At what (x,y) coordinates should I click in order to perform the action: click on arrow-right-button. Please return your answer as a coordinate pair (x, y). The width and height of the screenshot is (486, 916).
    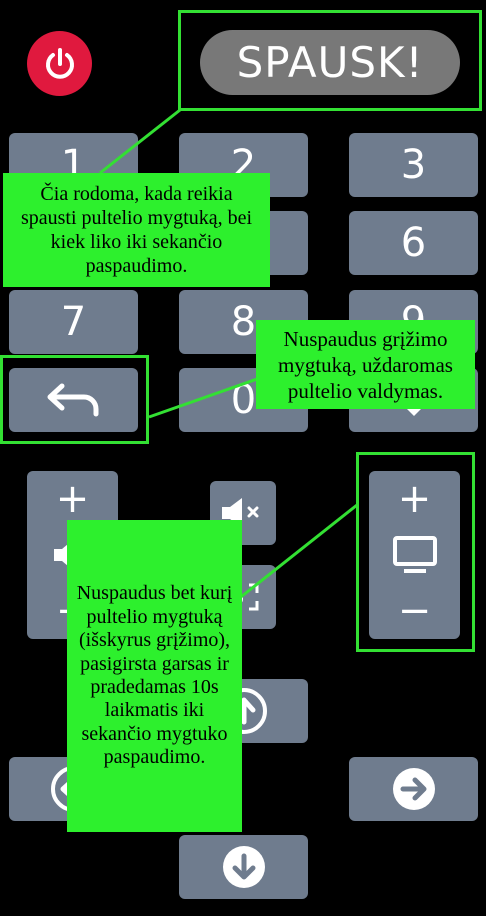
    Looking at the image, I should click on (413, 789).